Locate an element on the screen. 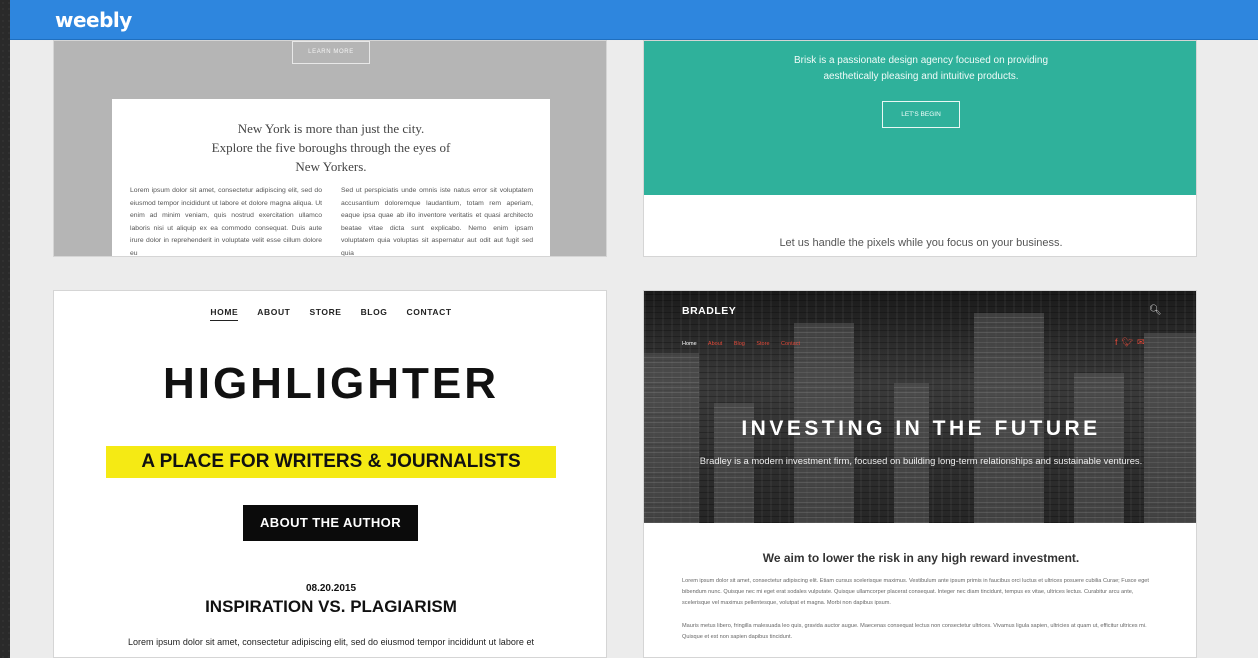 This screenshot has width=1258, height=658. search-icon: 🔍︎ is located at coordinates (1155, 310).